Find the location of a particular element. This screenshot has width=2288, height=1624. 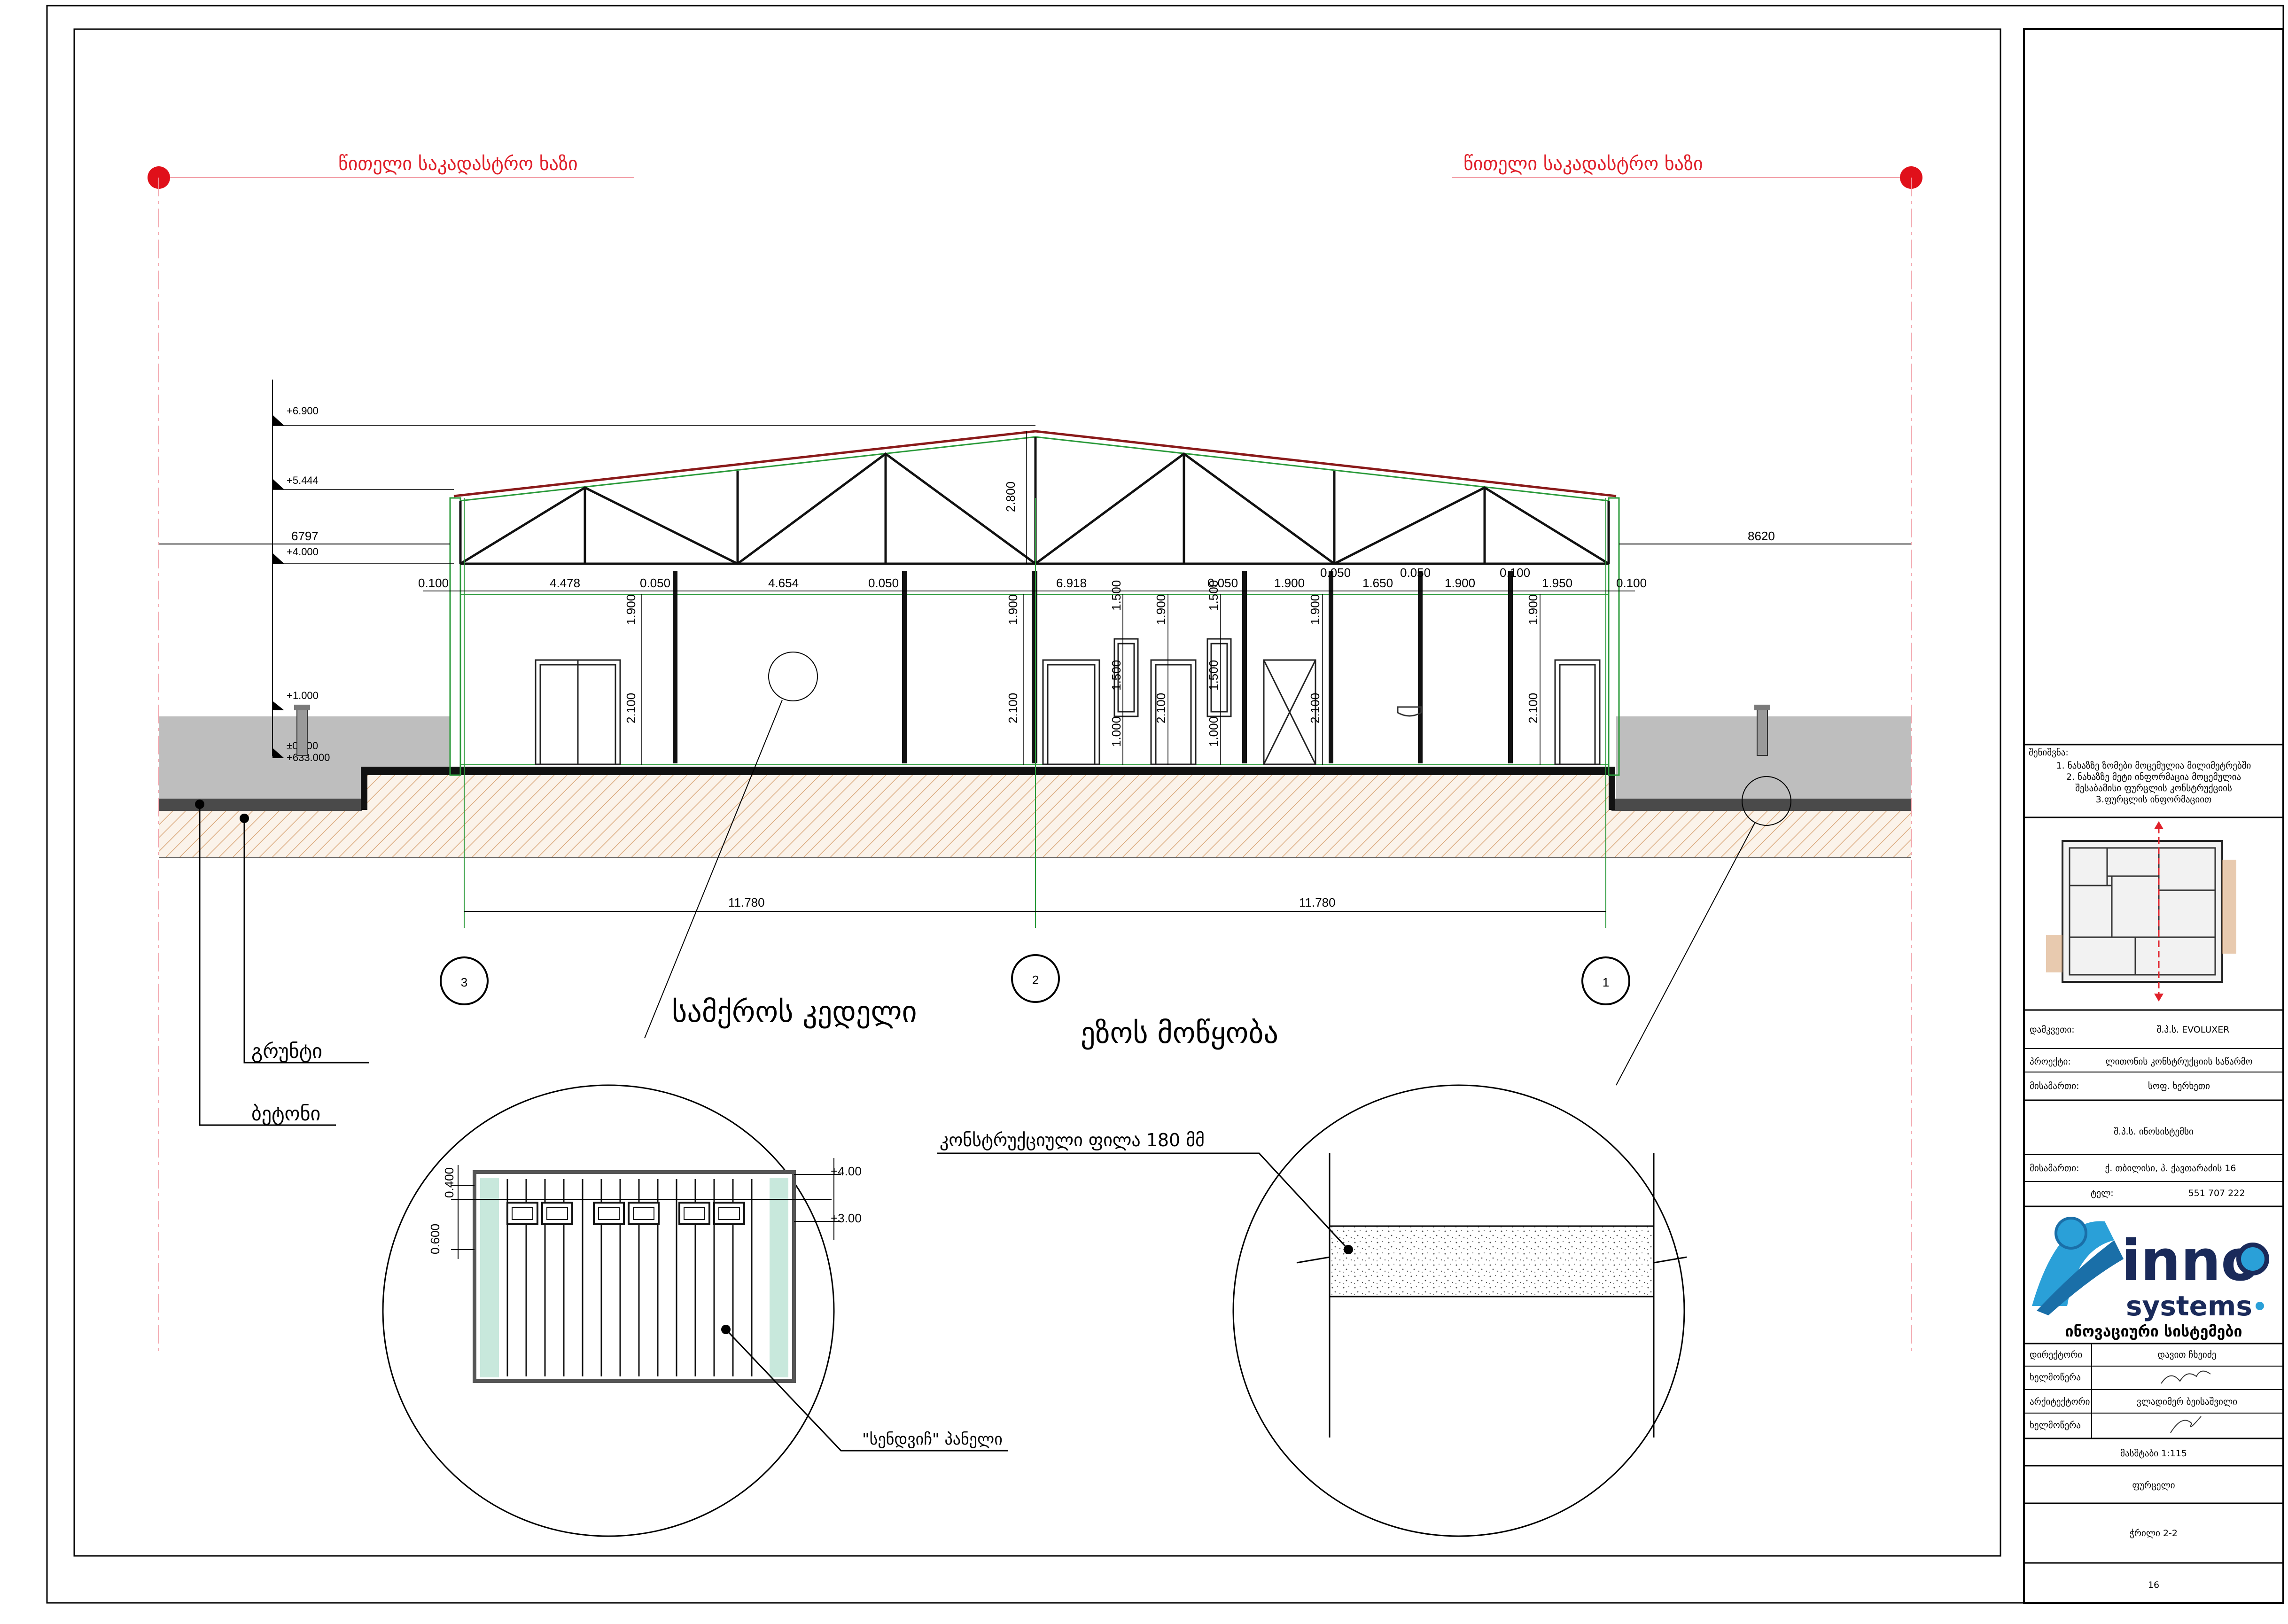

sandwich-label: "სენდვიჩ" პანელი is located at coordinates (932, 1439).